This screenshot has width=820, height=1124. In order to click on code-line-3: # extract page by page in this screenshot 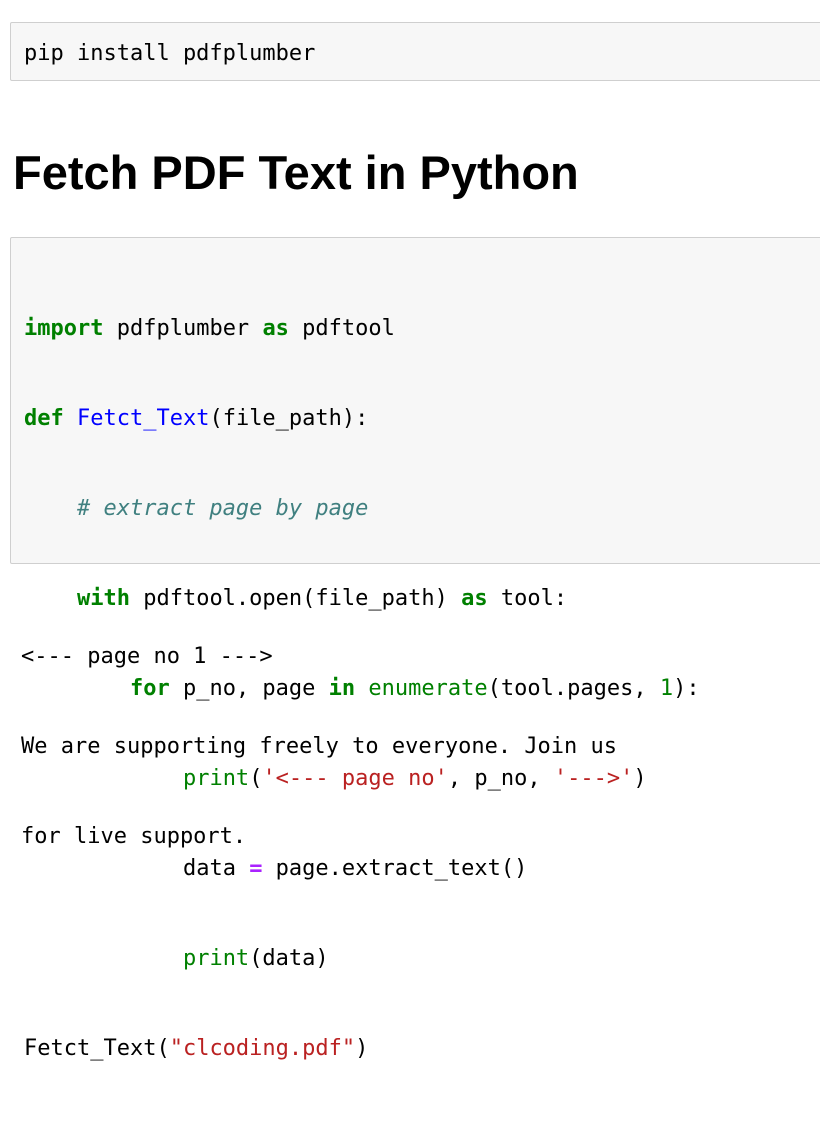, I will do `click(362, 509)`.